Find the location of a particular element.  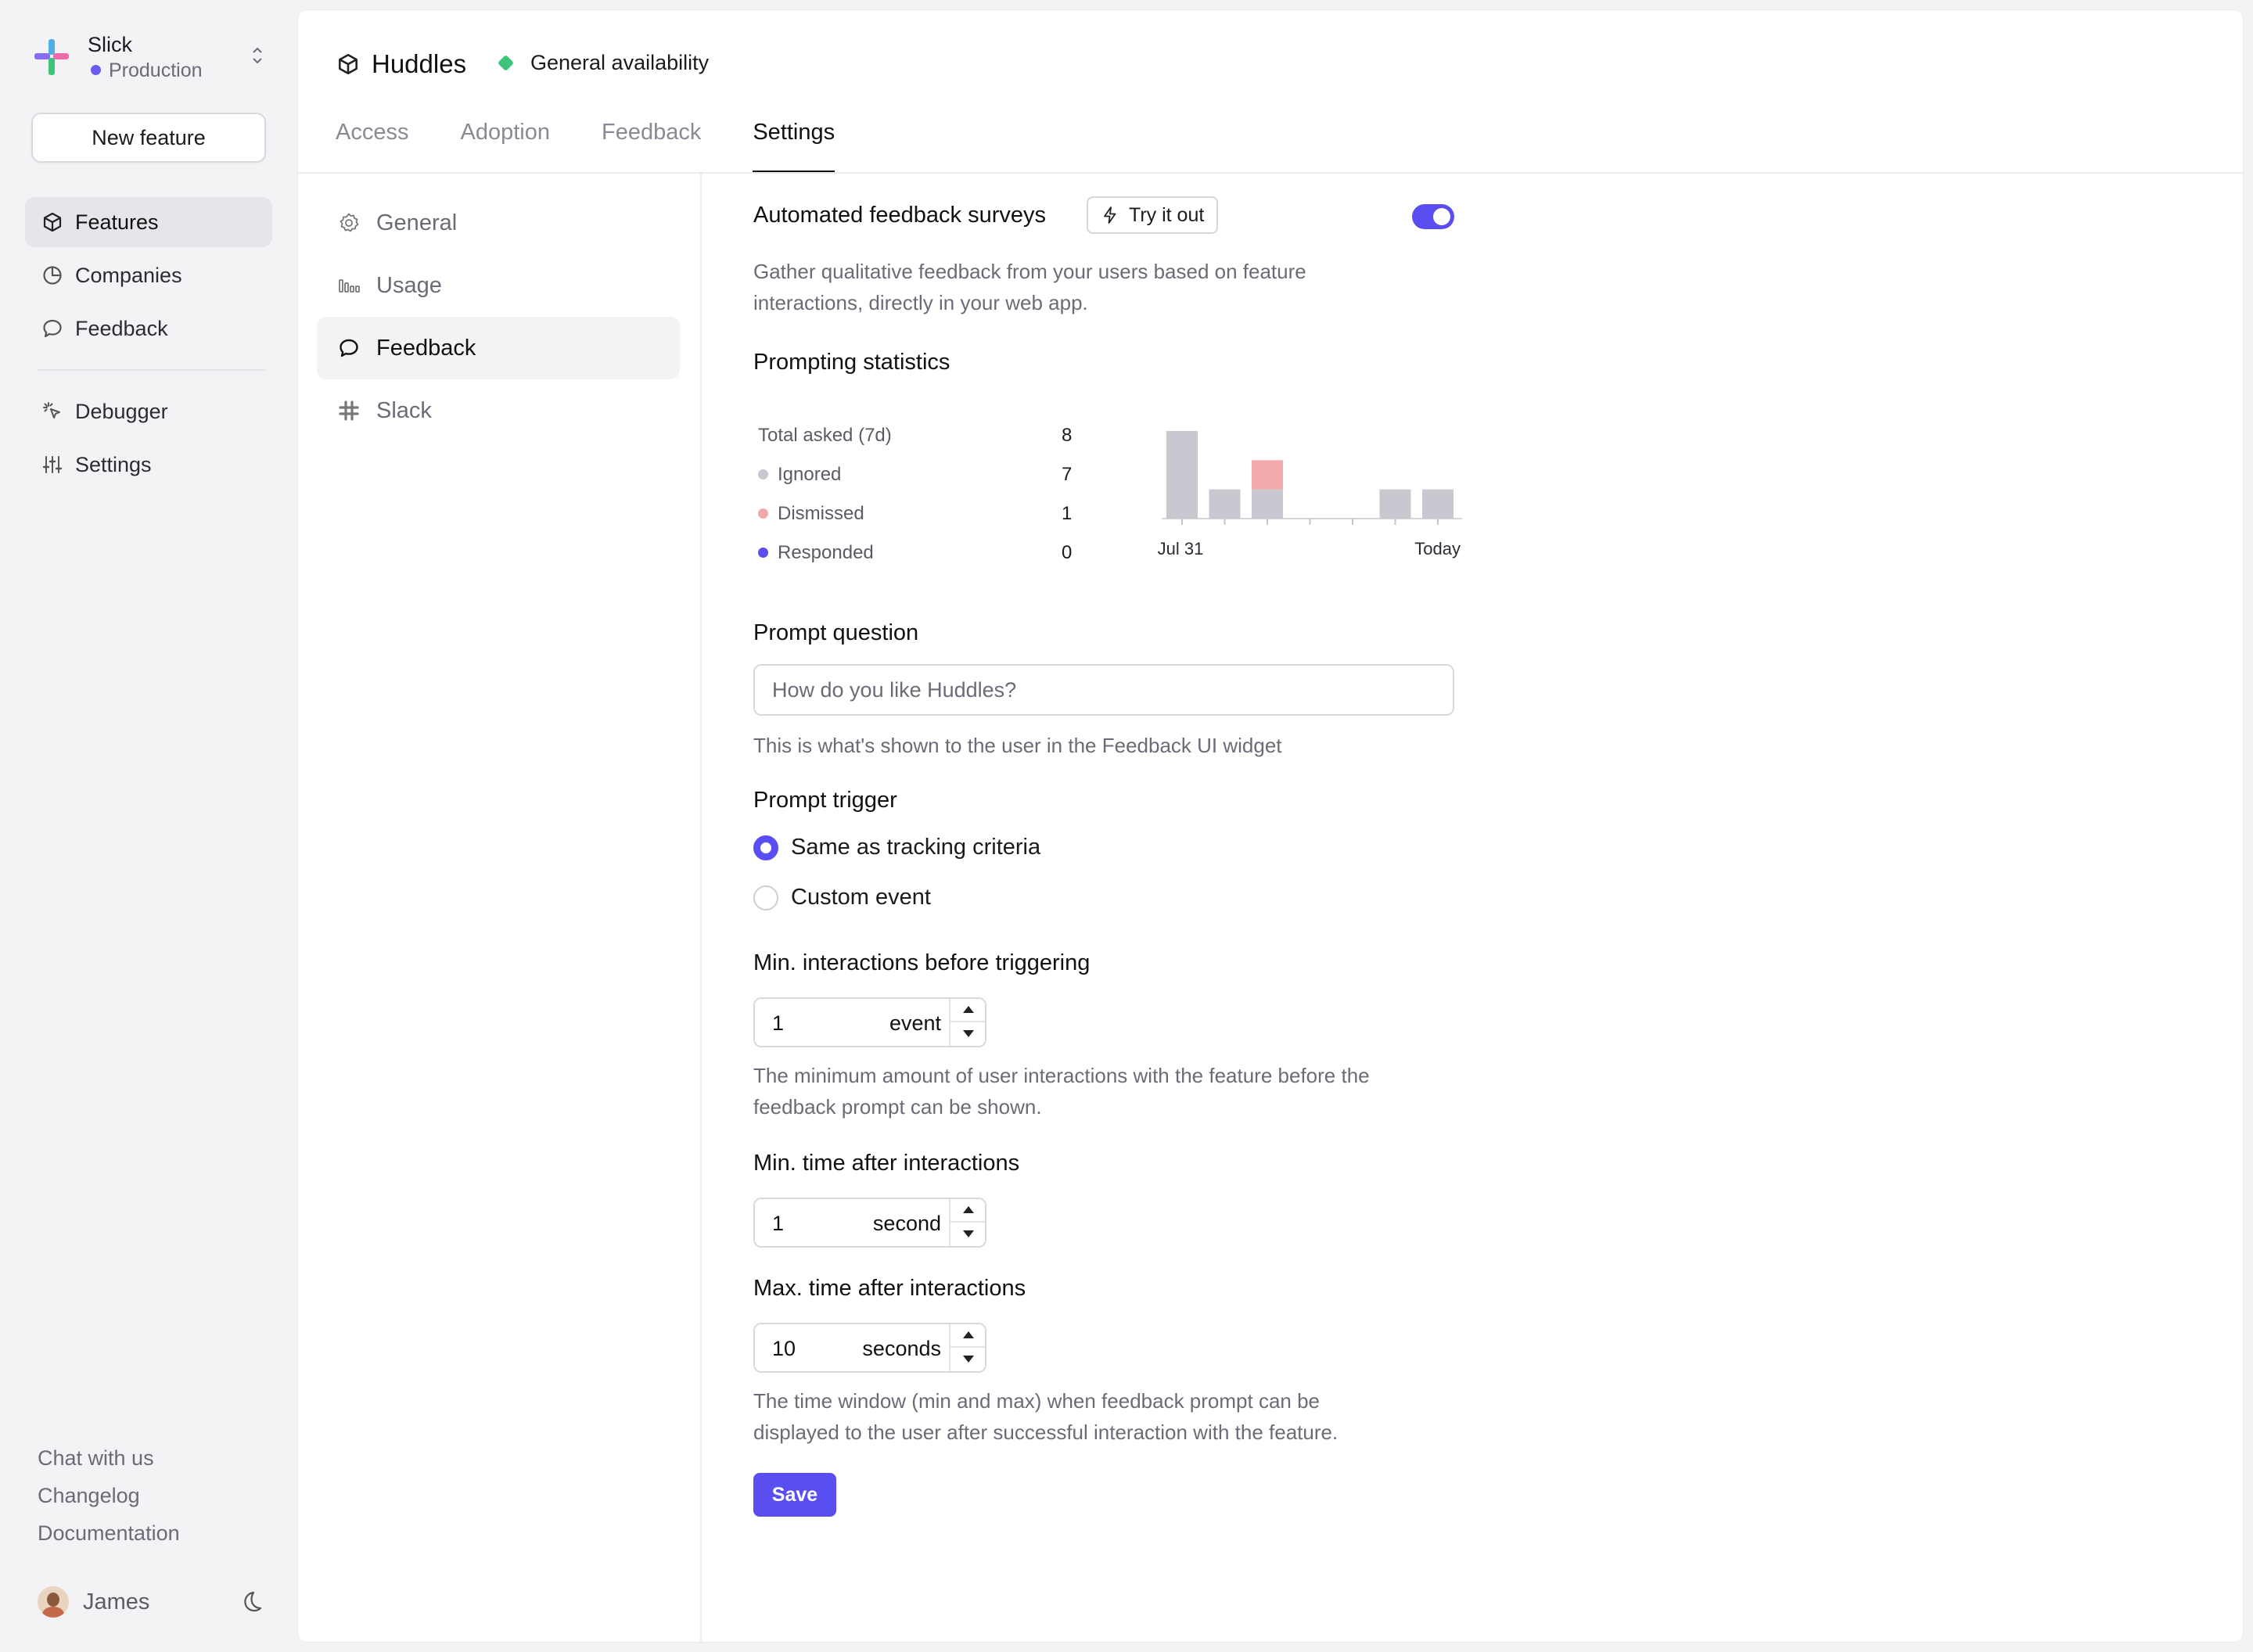

footer-links: Chat with us Changelog Documentation is located at coordinates (109, 1498).